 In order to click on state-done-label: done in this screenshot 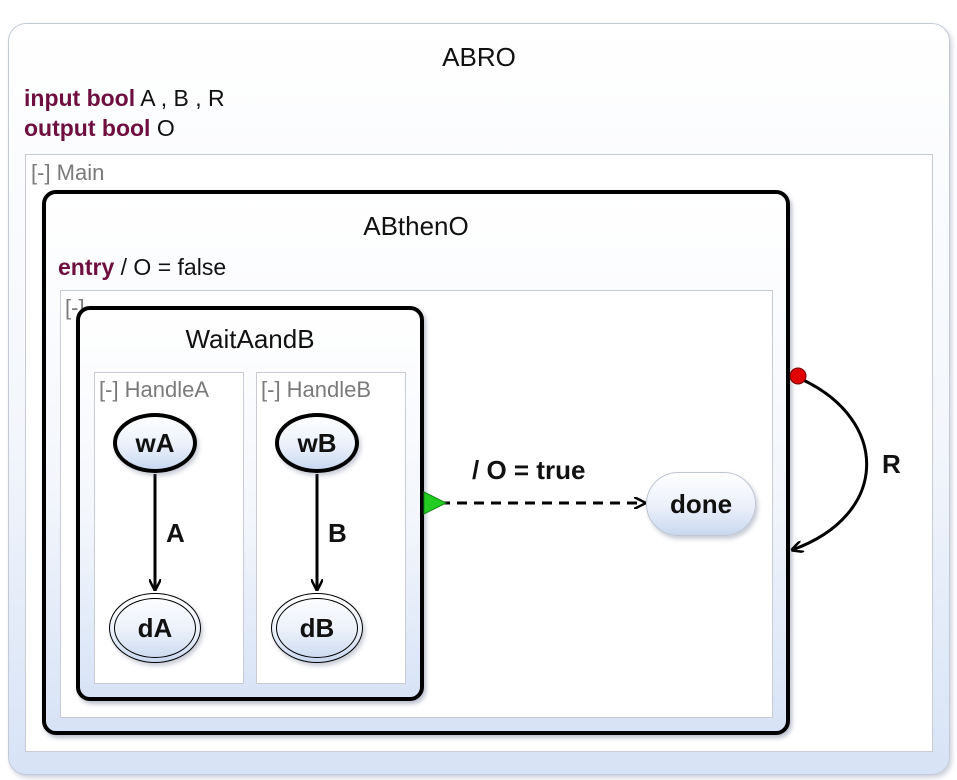, I will do `click(701, 503)`.